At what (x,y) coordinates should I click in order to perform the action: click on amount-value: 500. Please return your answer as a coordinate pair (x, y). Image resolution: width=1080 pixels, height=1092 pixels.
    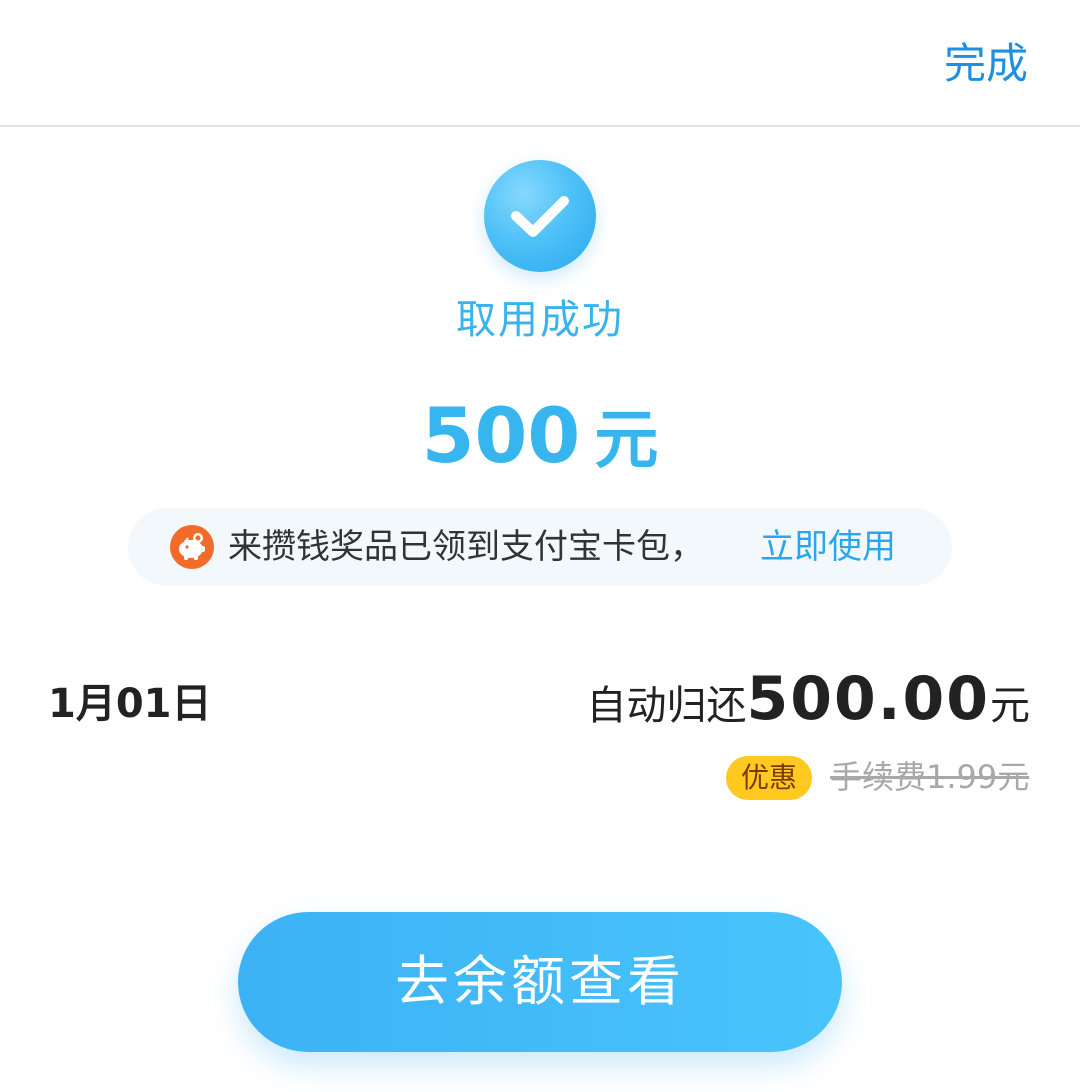
    Looking at the image, I should click on (501, 435).